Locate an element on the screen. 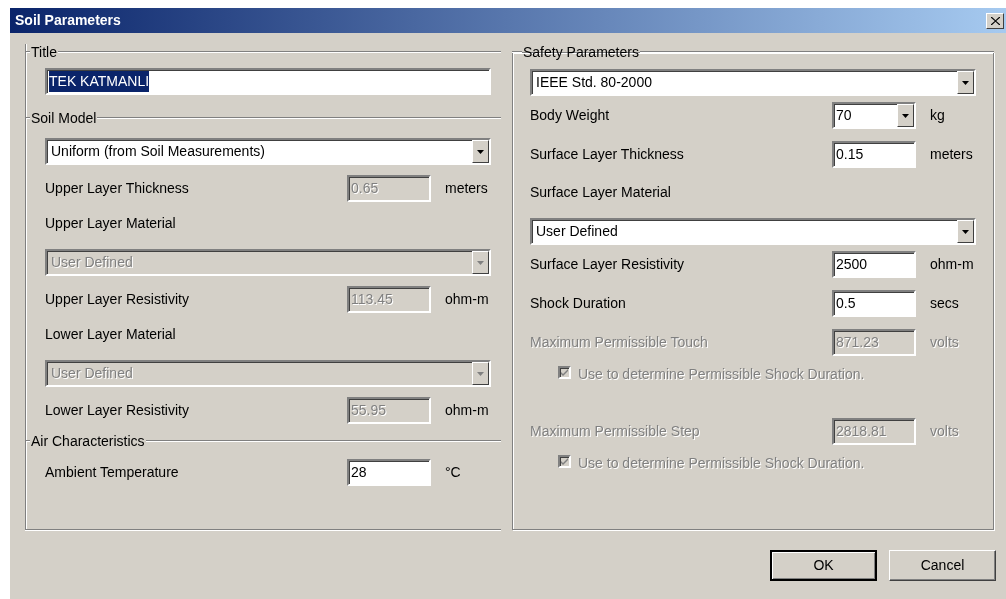 The image size is (1006, 599). number-field: 0.5 is located at coordinates (874, 303).